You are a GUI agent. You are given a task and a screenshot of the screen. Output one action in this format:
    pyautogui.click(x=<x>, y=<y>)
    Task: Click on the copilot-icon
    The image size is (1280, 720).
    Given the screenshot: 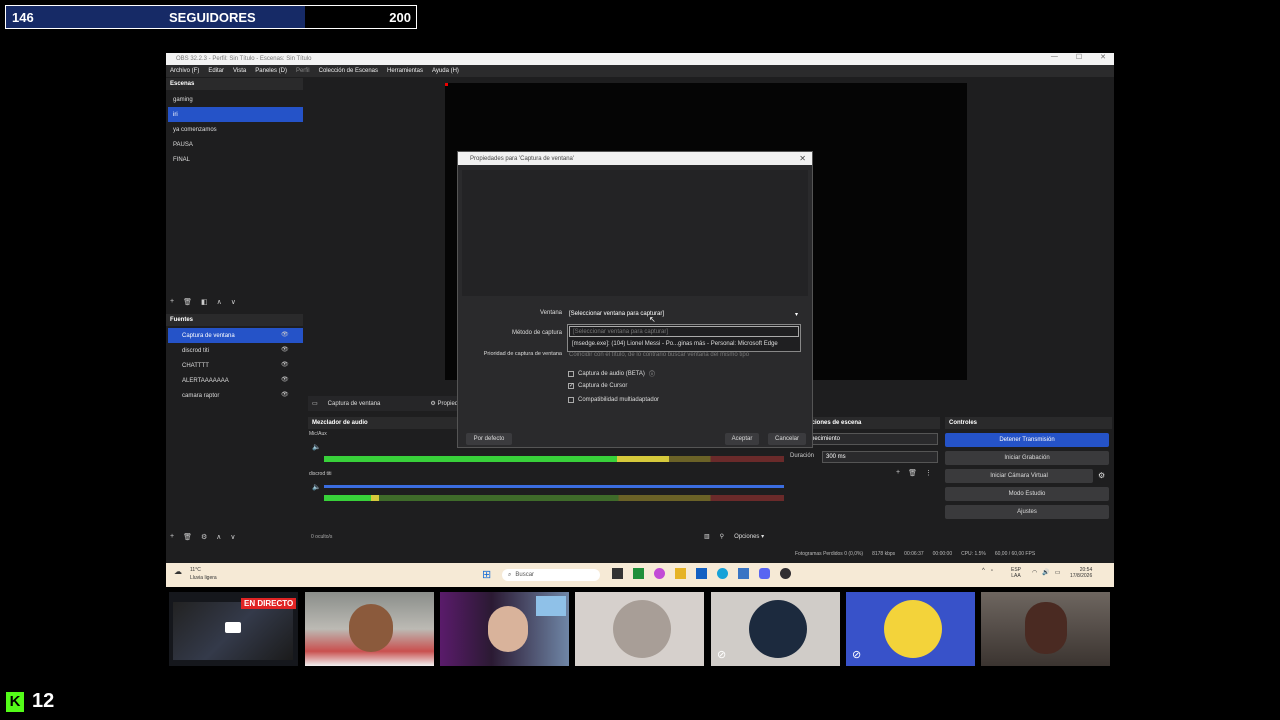 What is the action you would take?
    pyautogui.click(x=659, y=573)
    